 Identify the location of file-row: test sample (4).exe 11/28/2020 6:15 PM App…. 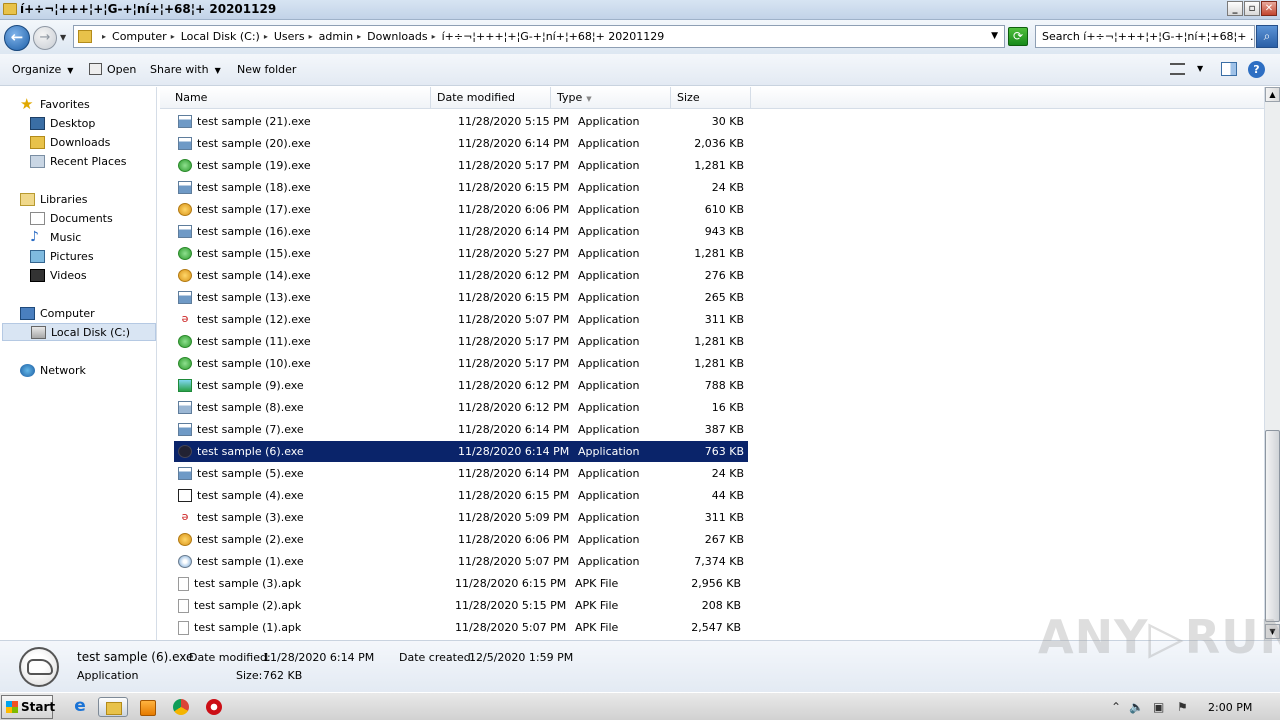
(461, 495).